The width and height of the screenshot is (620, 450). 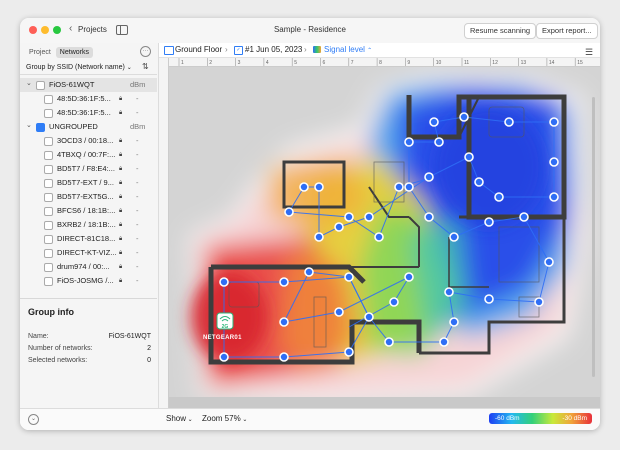 What do you see at coordinates (88, 127) in the screenshot?
I see `network-group-row: ⌄ UNGROUPED dBm` at bounding box center [88, 127].